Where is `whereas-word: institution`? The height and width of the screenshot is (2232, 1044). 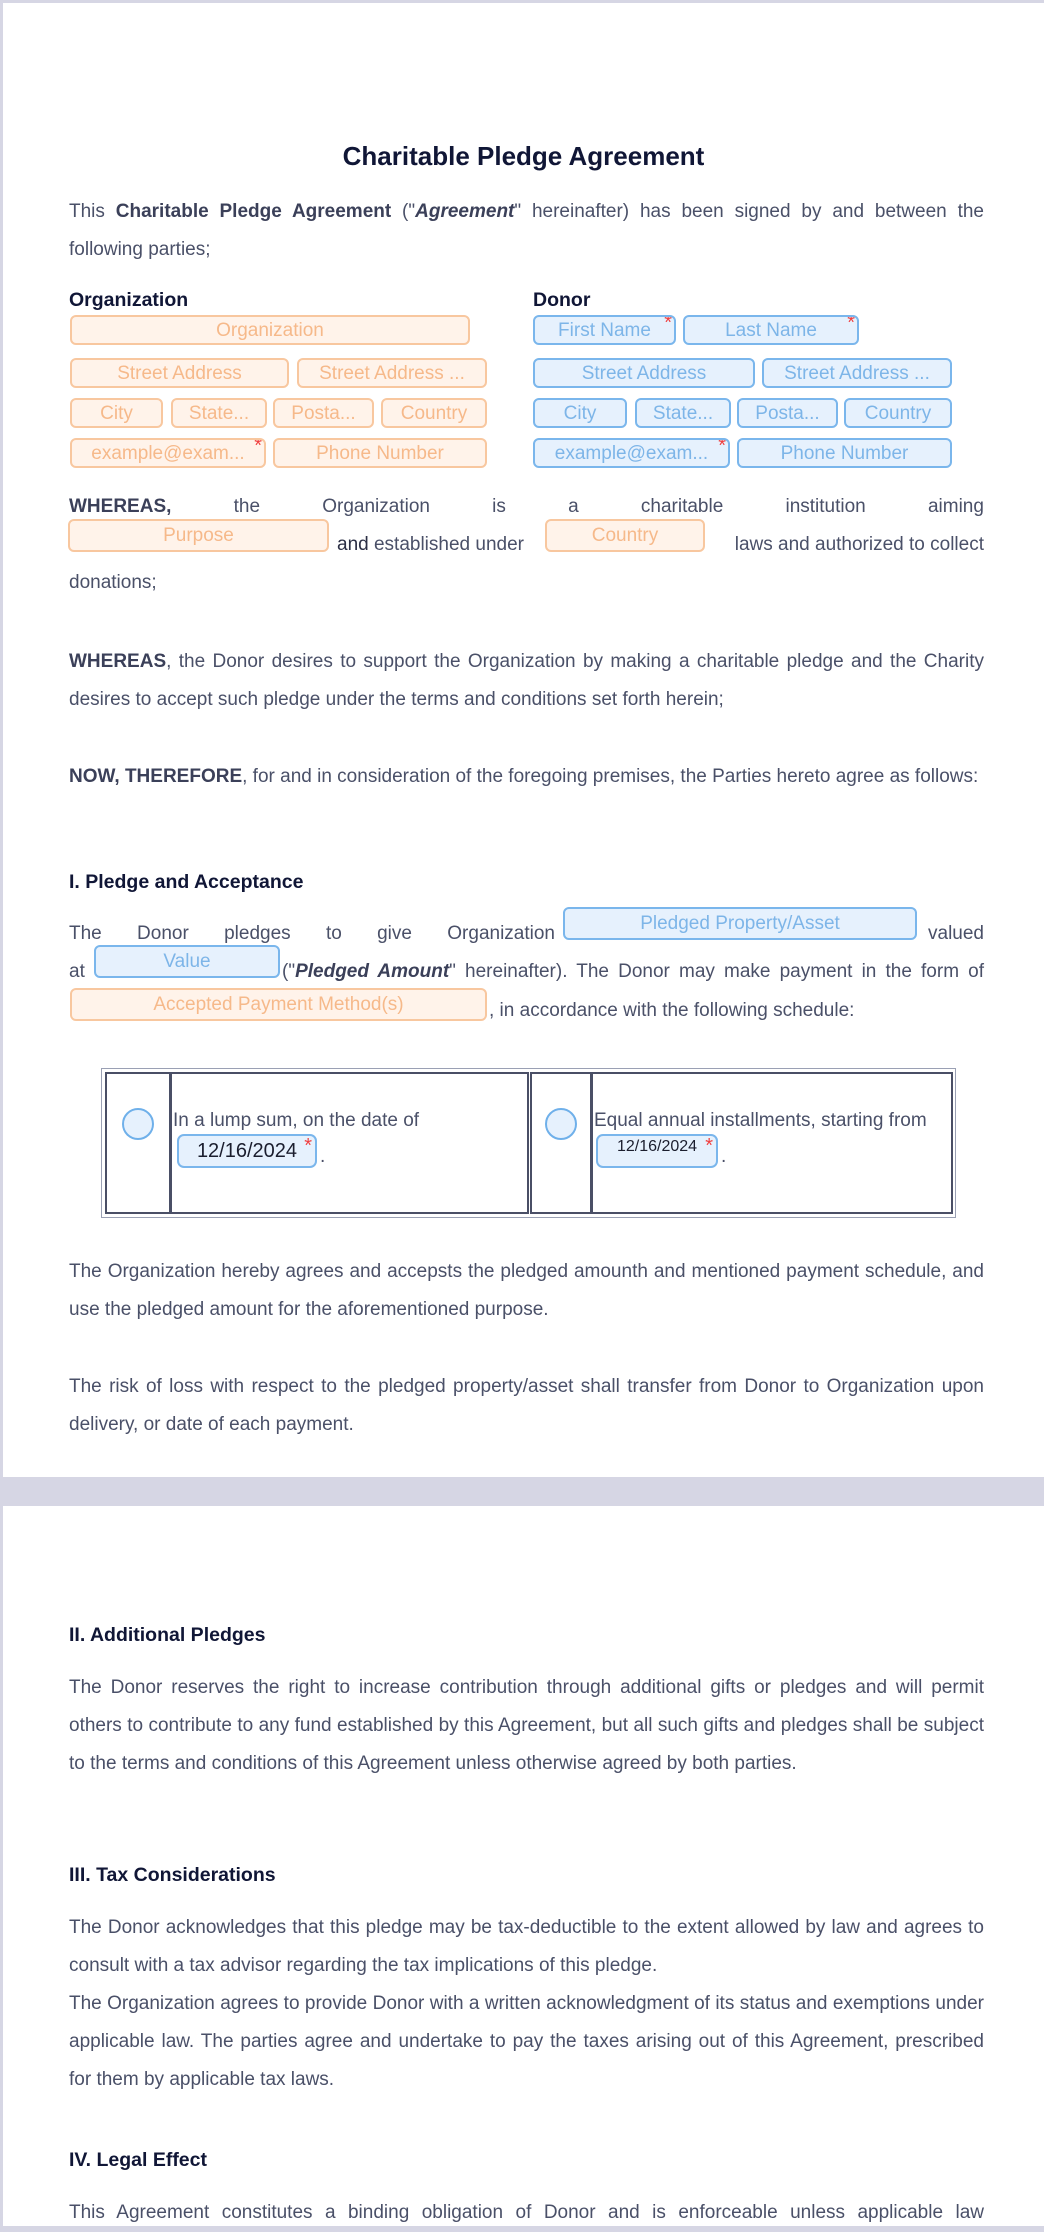 whereas-word: institution is located at coordinates (825, 506).